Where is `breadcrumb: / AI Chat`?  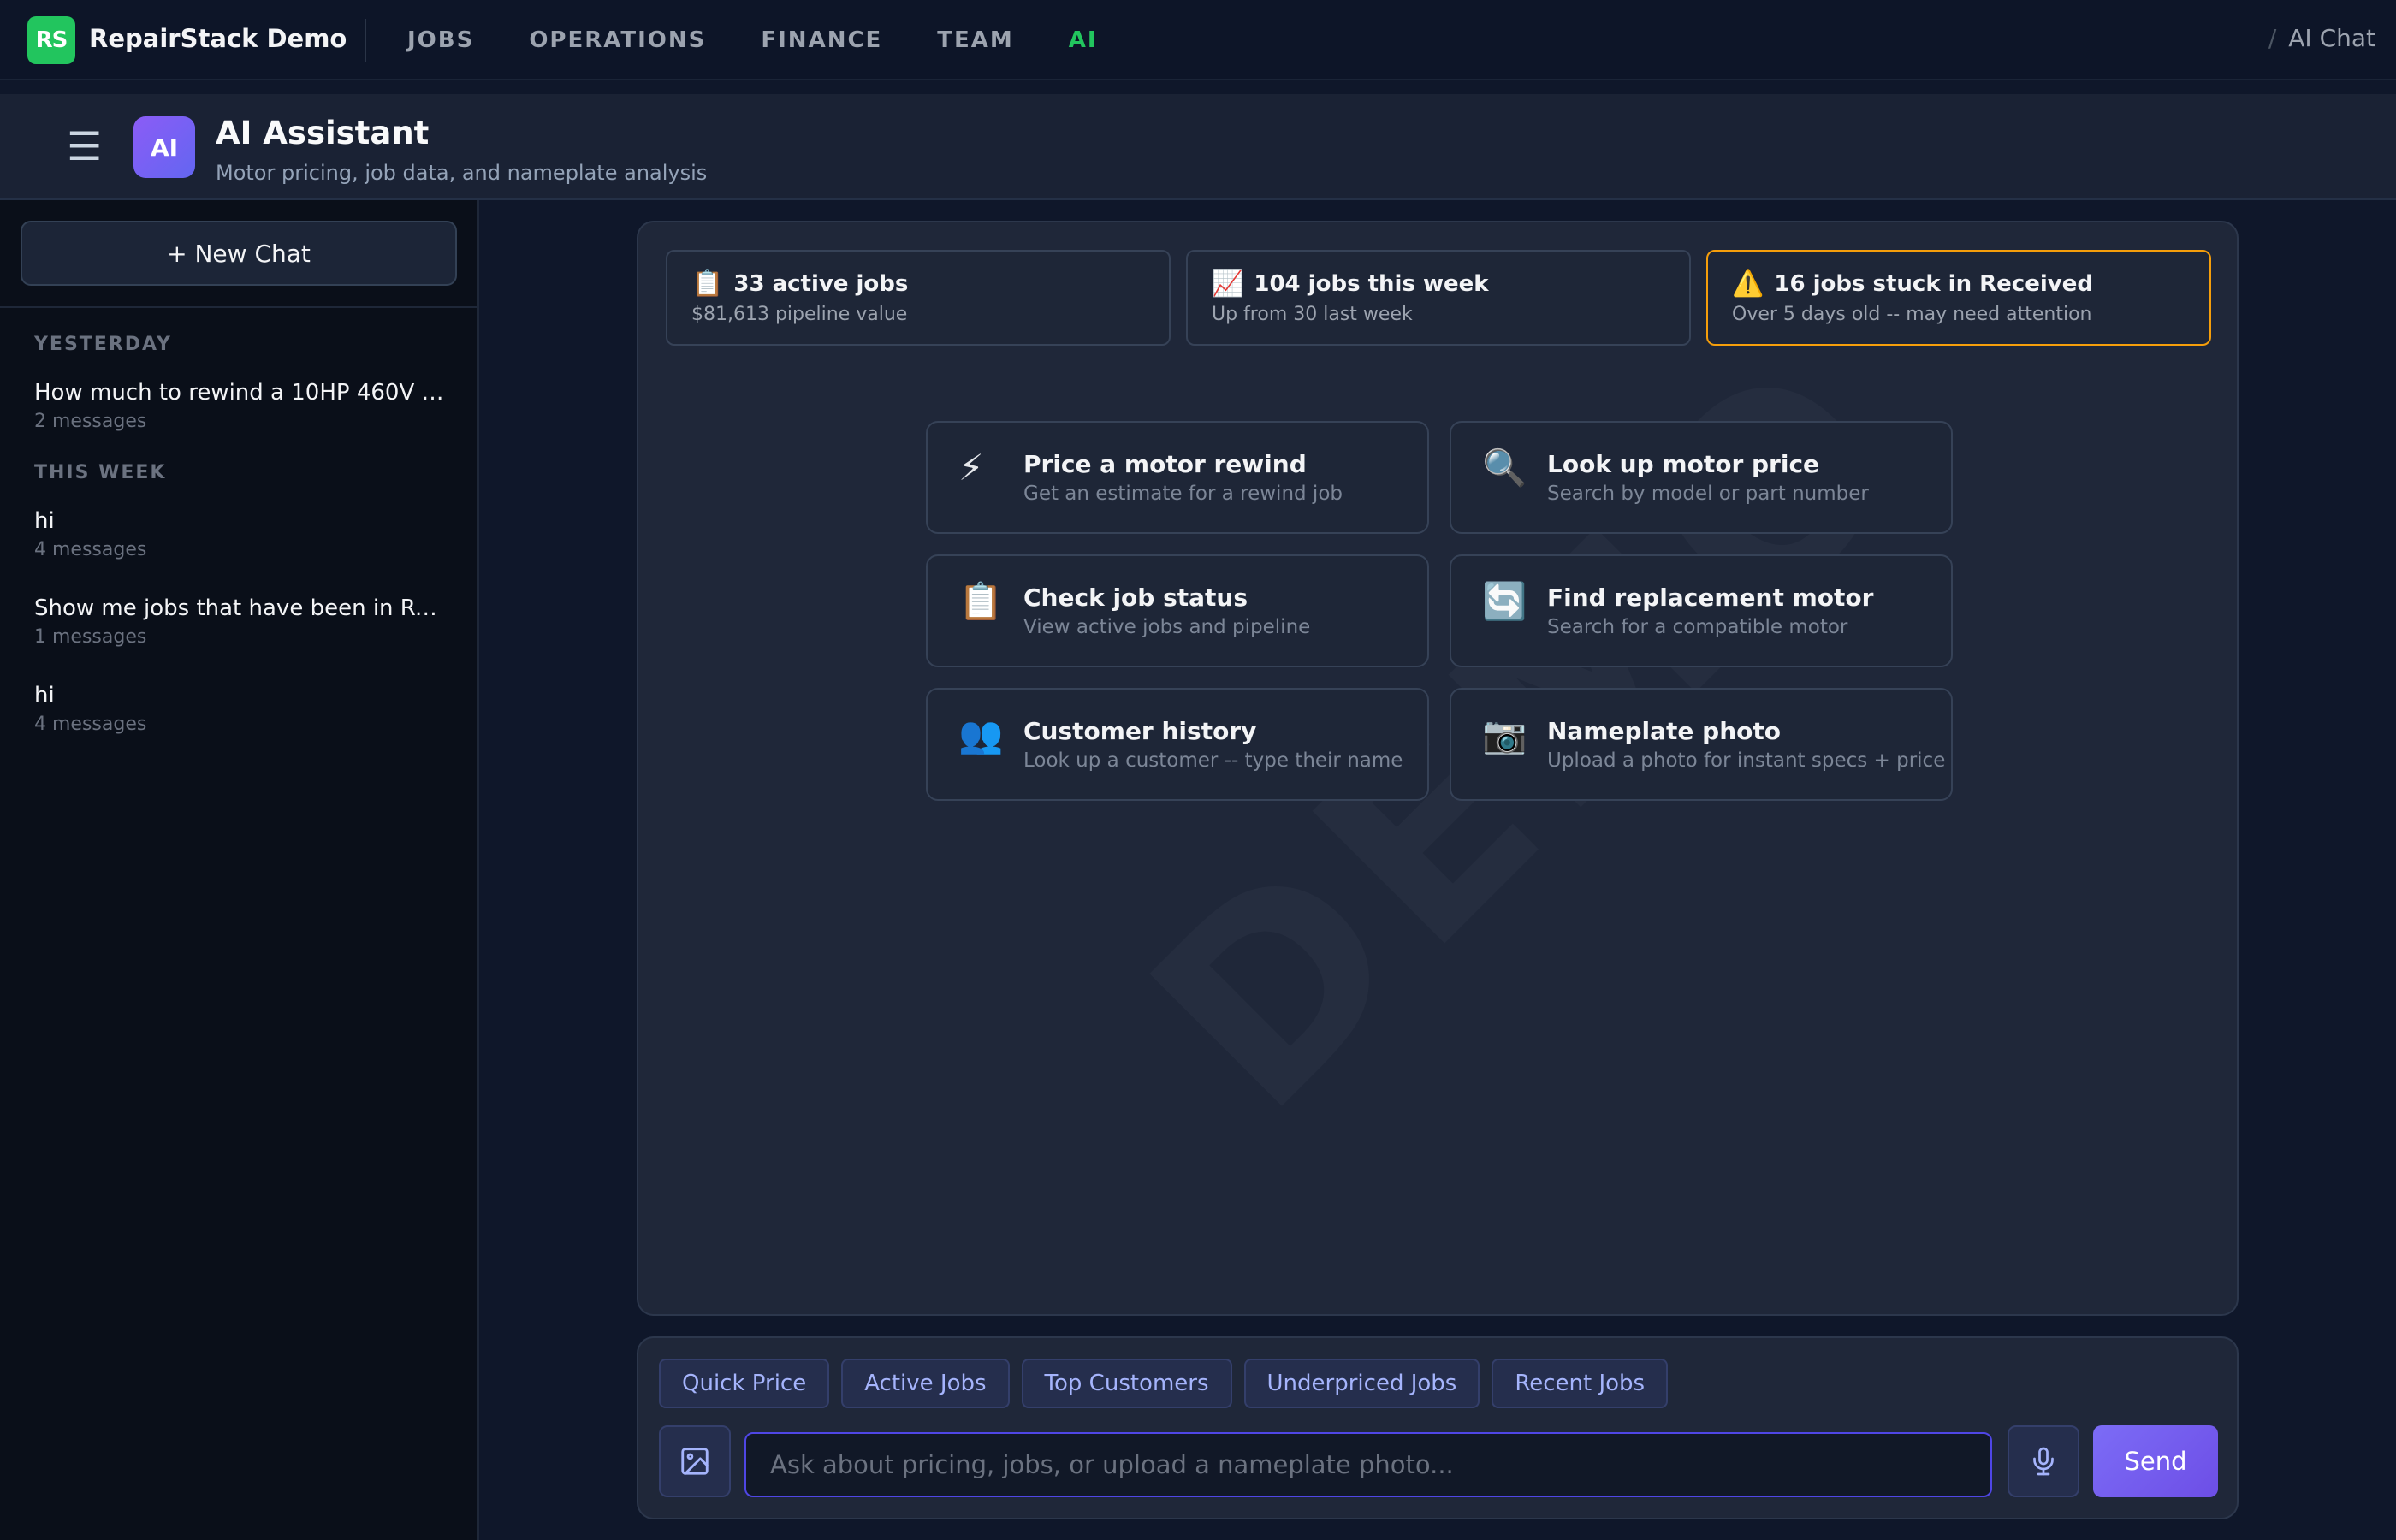
breadcrumb: / AI Chat is located at coordinates (2321, 38).